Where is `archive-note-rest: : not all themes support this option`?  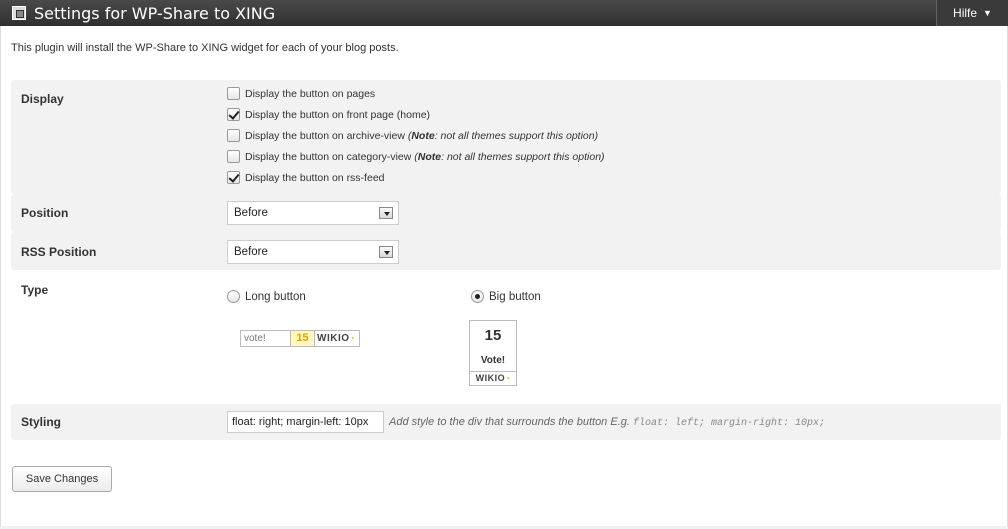 archive-note-rest: : not all themes support this option is located at coordinates (514, 135).